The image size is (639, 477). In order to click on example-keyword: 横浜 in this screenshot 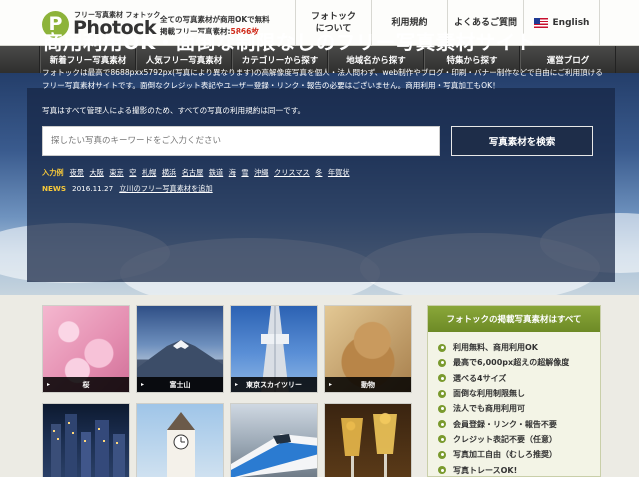, I will do `click(169, 172)`.